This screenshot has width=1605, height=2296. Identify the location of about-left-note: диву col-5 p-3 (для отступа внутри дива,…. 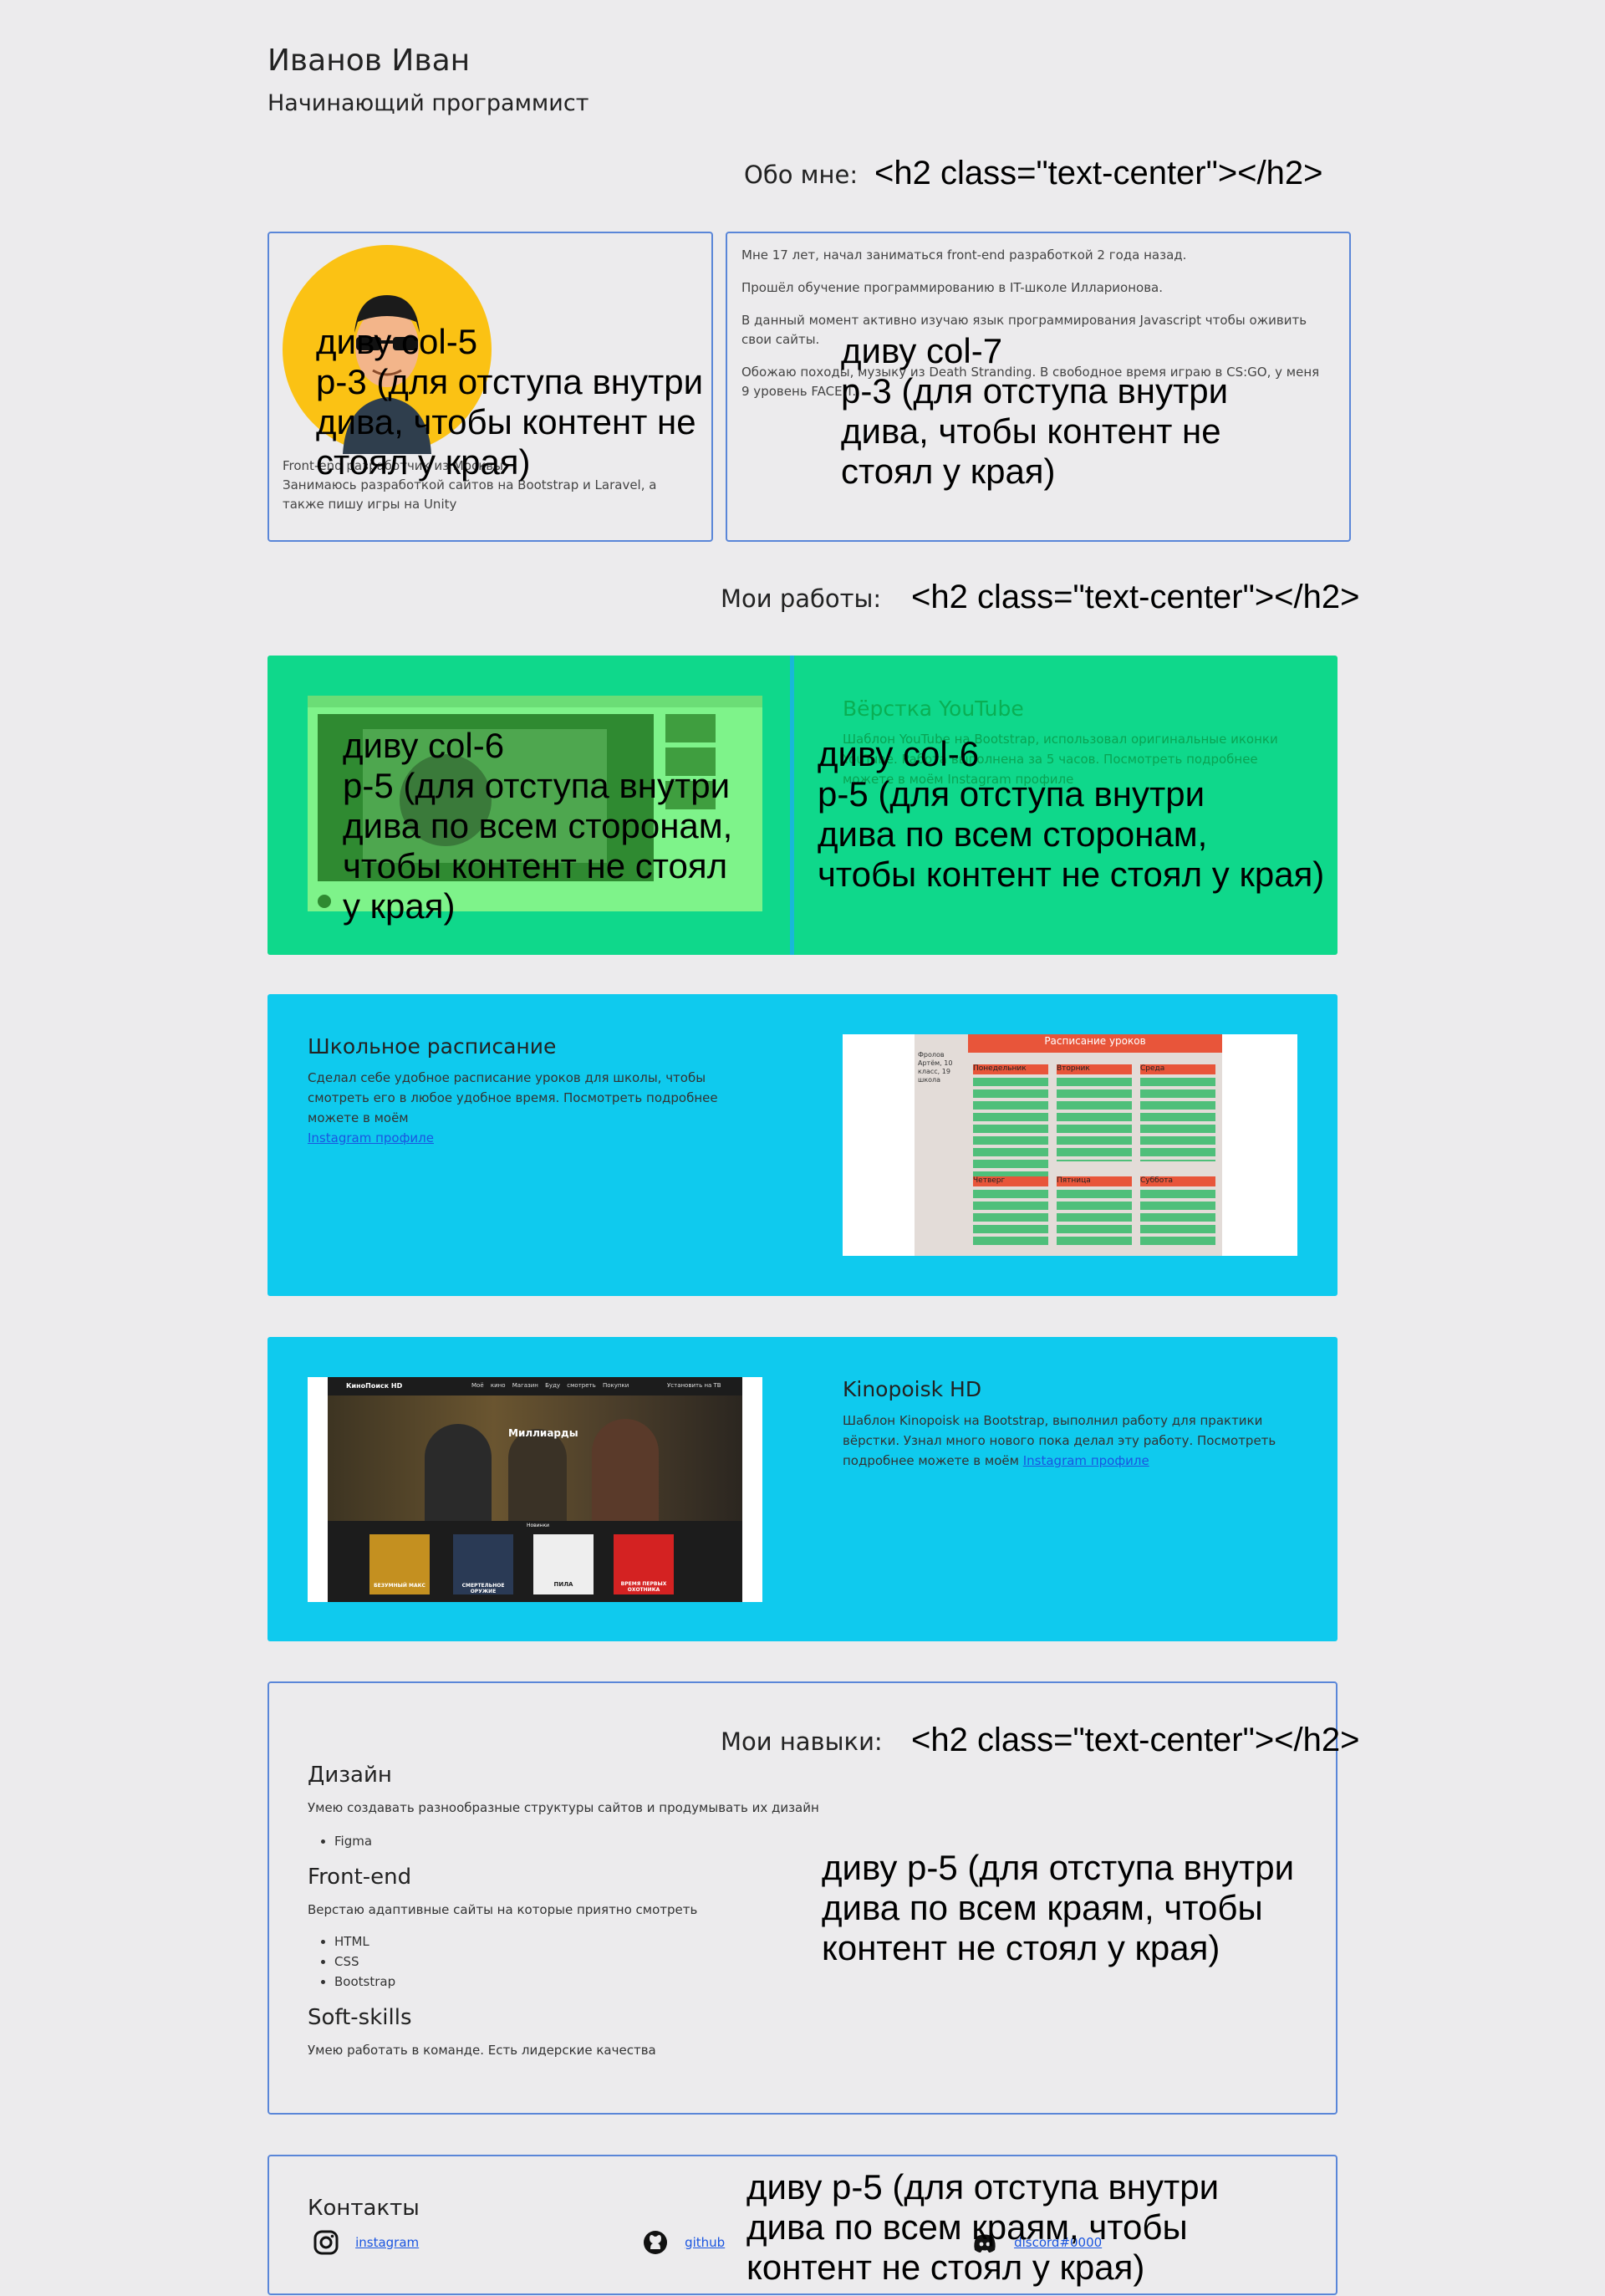
(510, 402).